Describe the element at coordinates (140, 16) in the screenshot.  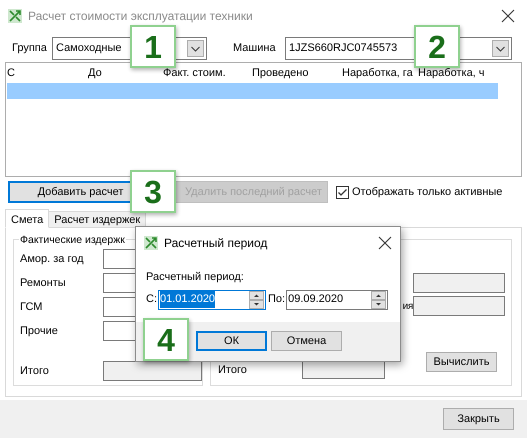
I see `window-title: Расчет стоимости эксплуатации техники` at that location.